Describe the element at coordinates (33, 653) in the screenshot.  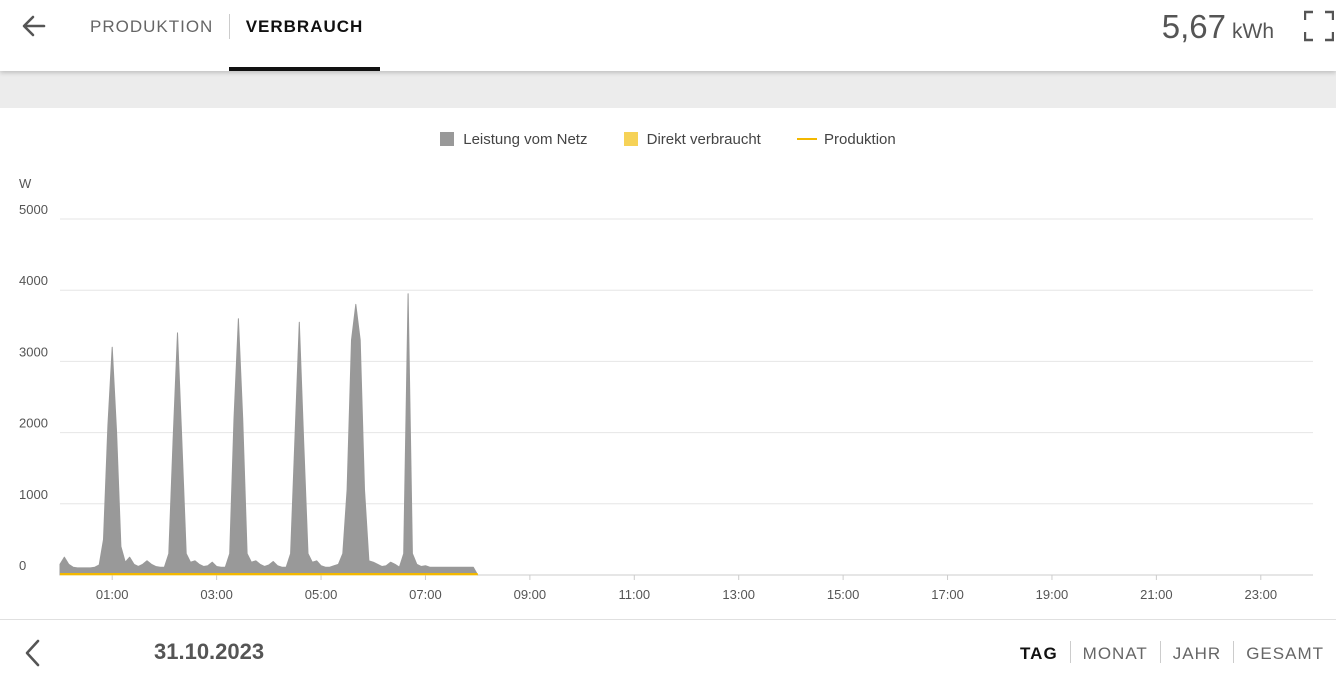
I see `chevron-left-icon` at that location.